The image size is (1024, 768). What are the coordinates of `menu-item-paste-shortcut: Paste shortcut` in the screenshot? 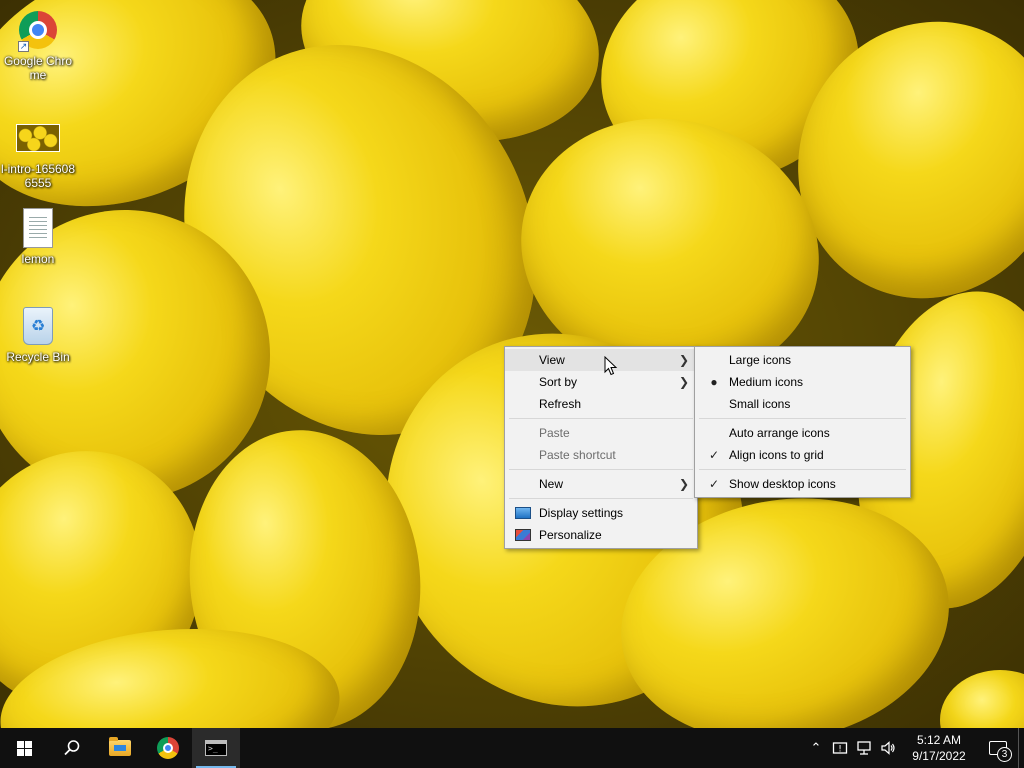 It's located at (601, 455).